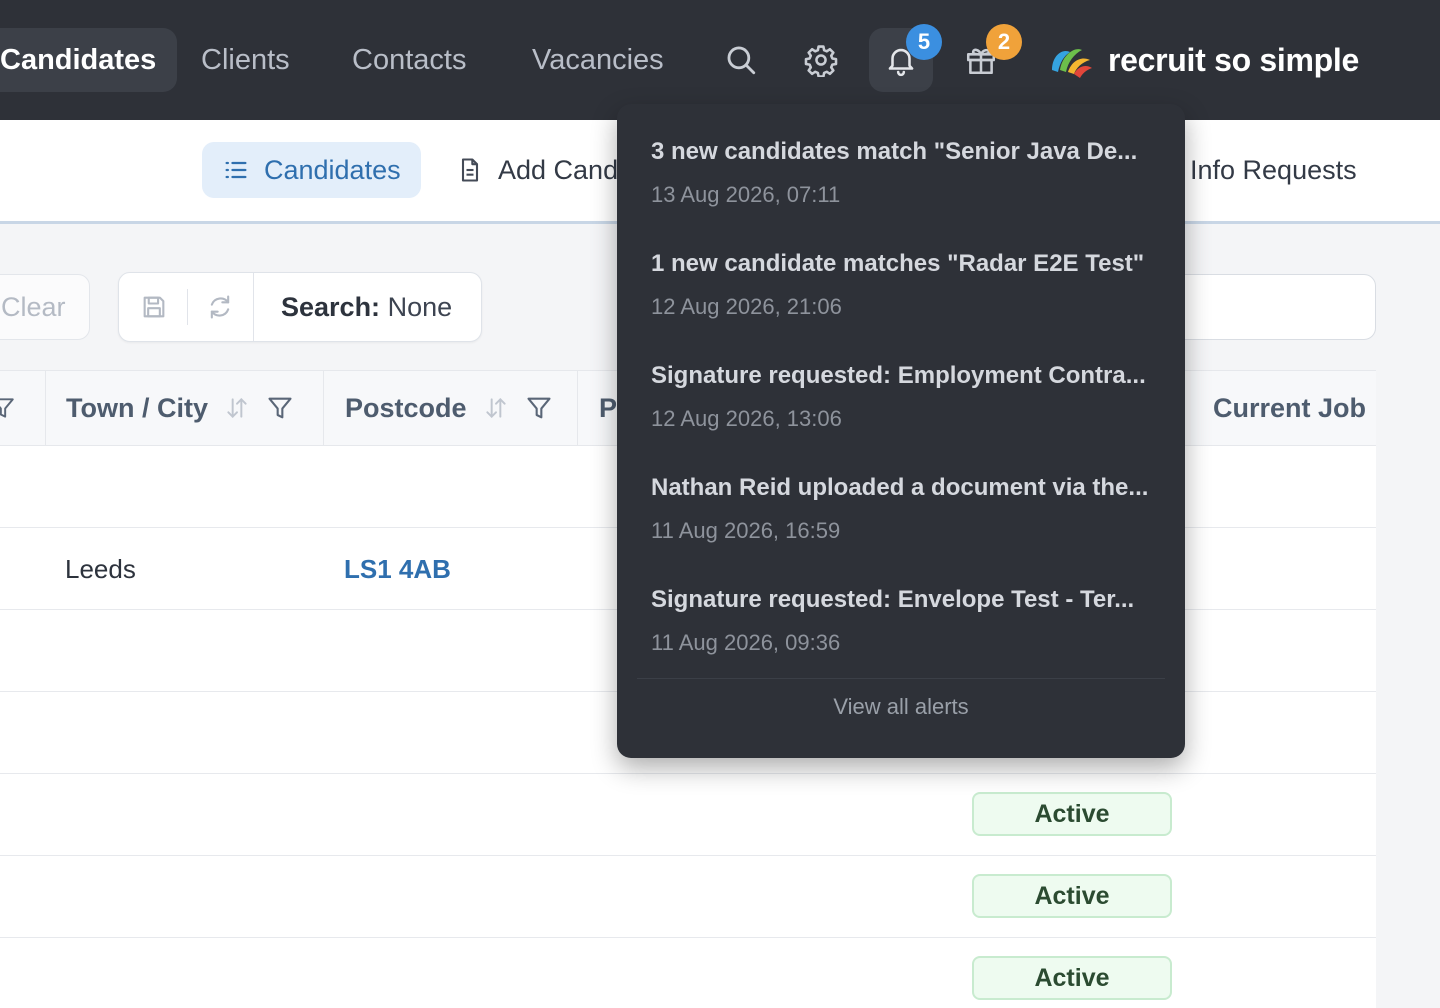 Image resolution: width=1440 pixels, height=1008 pixels. I want to click on nav-item-label: Clients, so click(245, 60).